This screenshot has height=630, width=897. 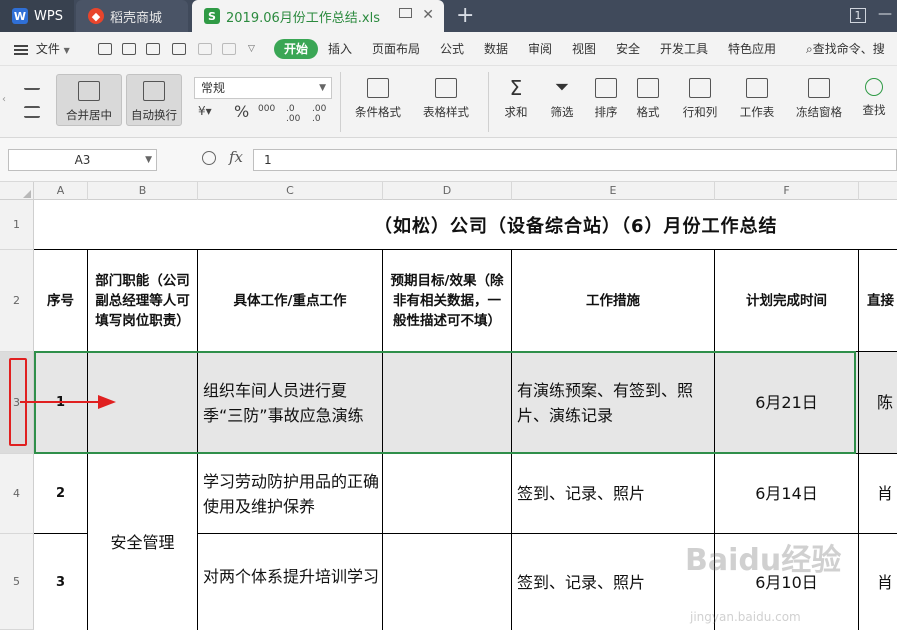 What do you see at coordinates (452, 49) in the screenshot?
I see `tab-formulas: 公式` at bounding box center [452, 49].